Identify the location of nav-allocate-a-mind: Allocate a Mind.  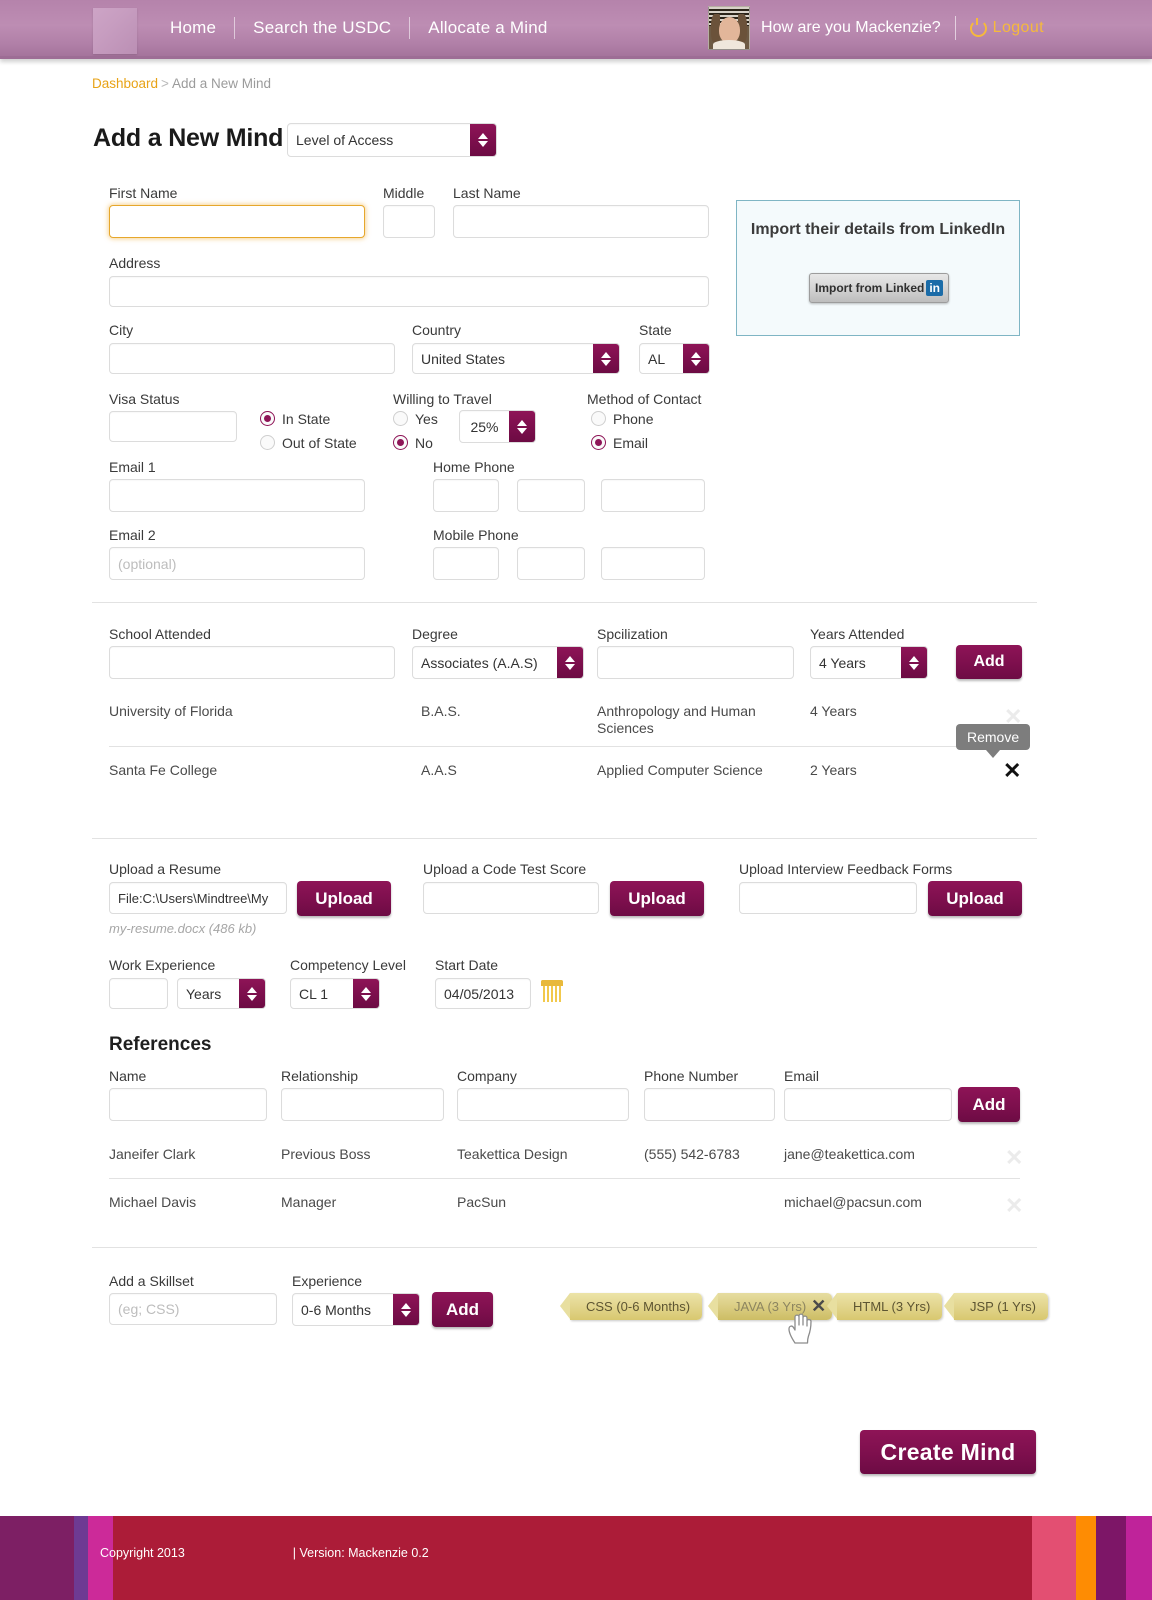
(487, 28).